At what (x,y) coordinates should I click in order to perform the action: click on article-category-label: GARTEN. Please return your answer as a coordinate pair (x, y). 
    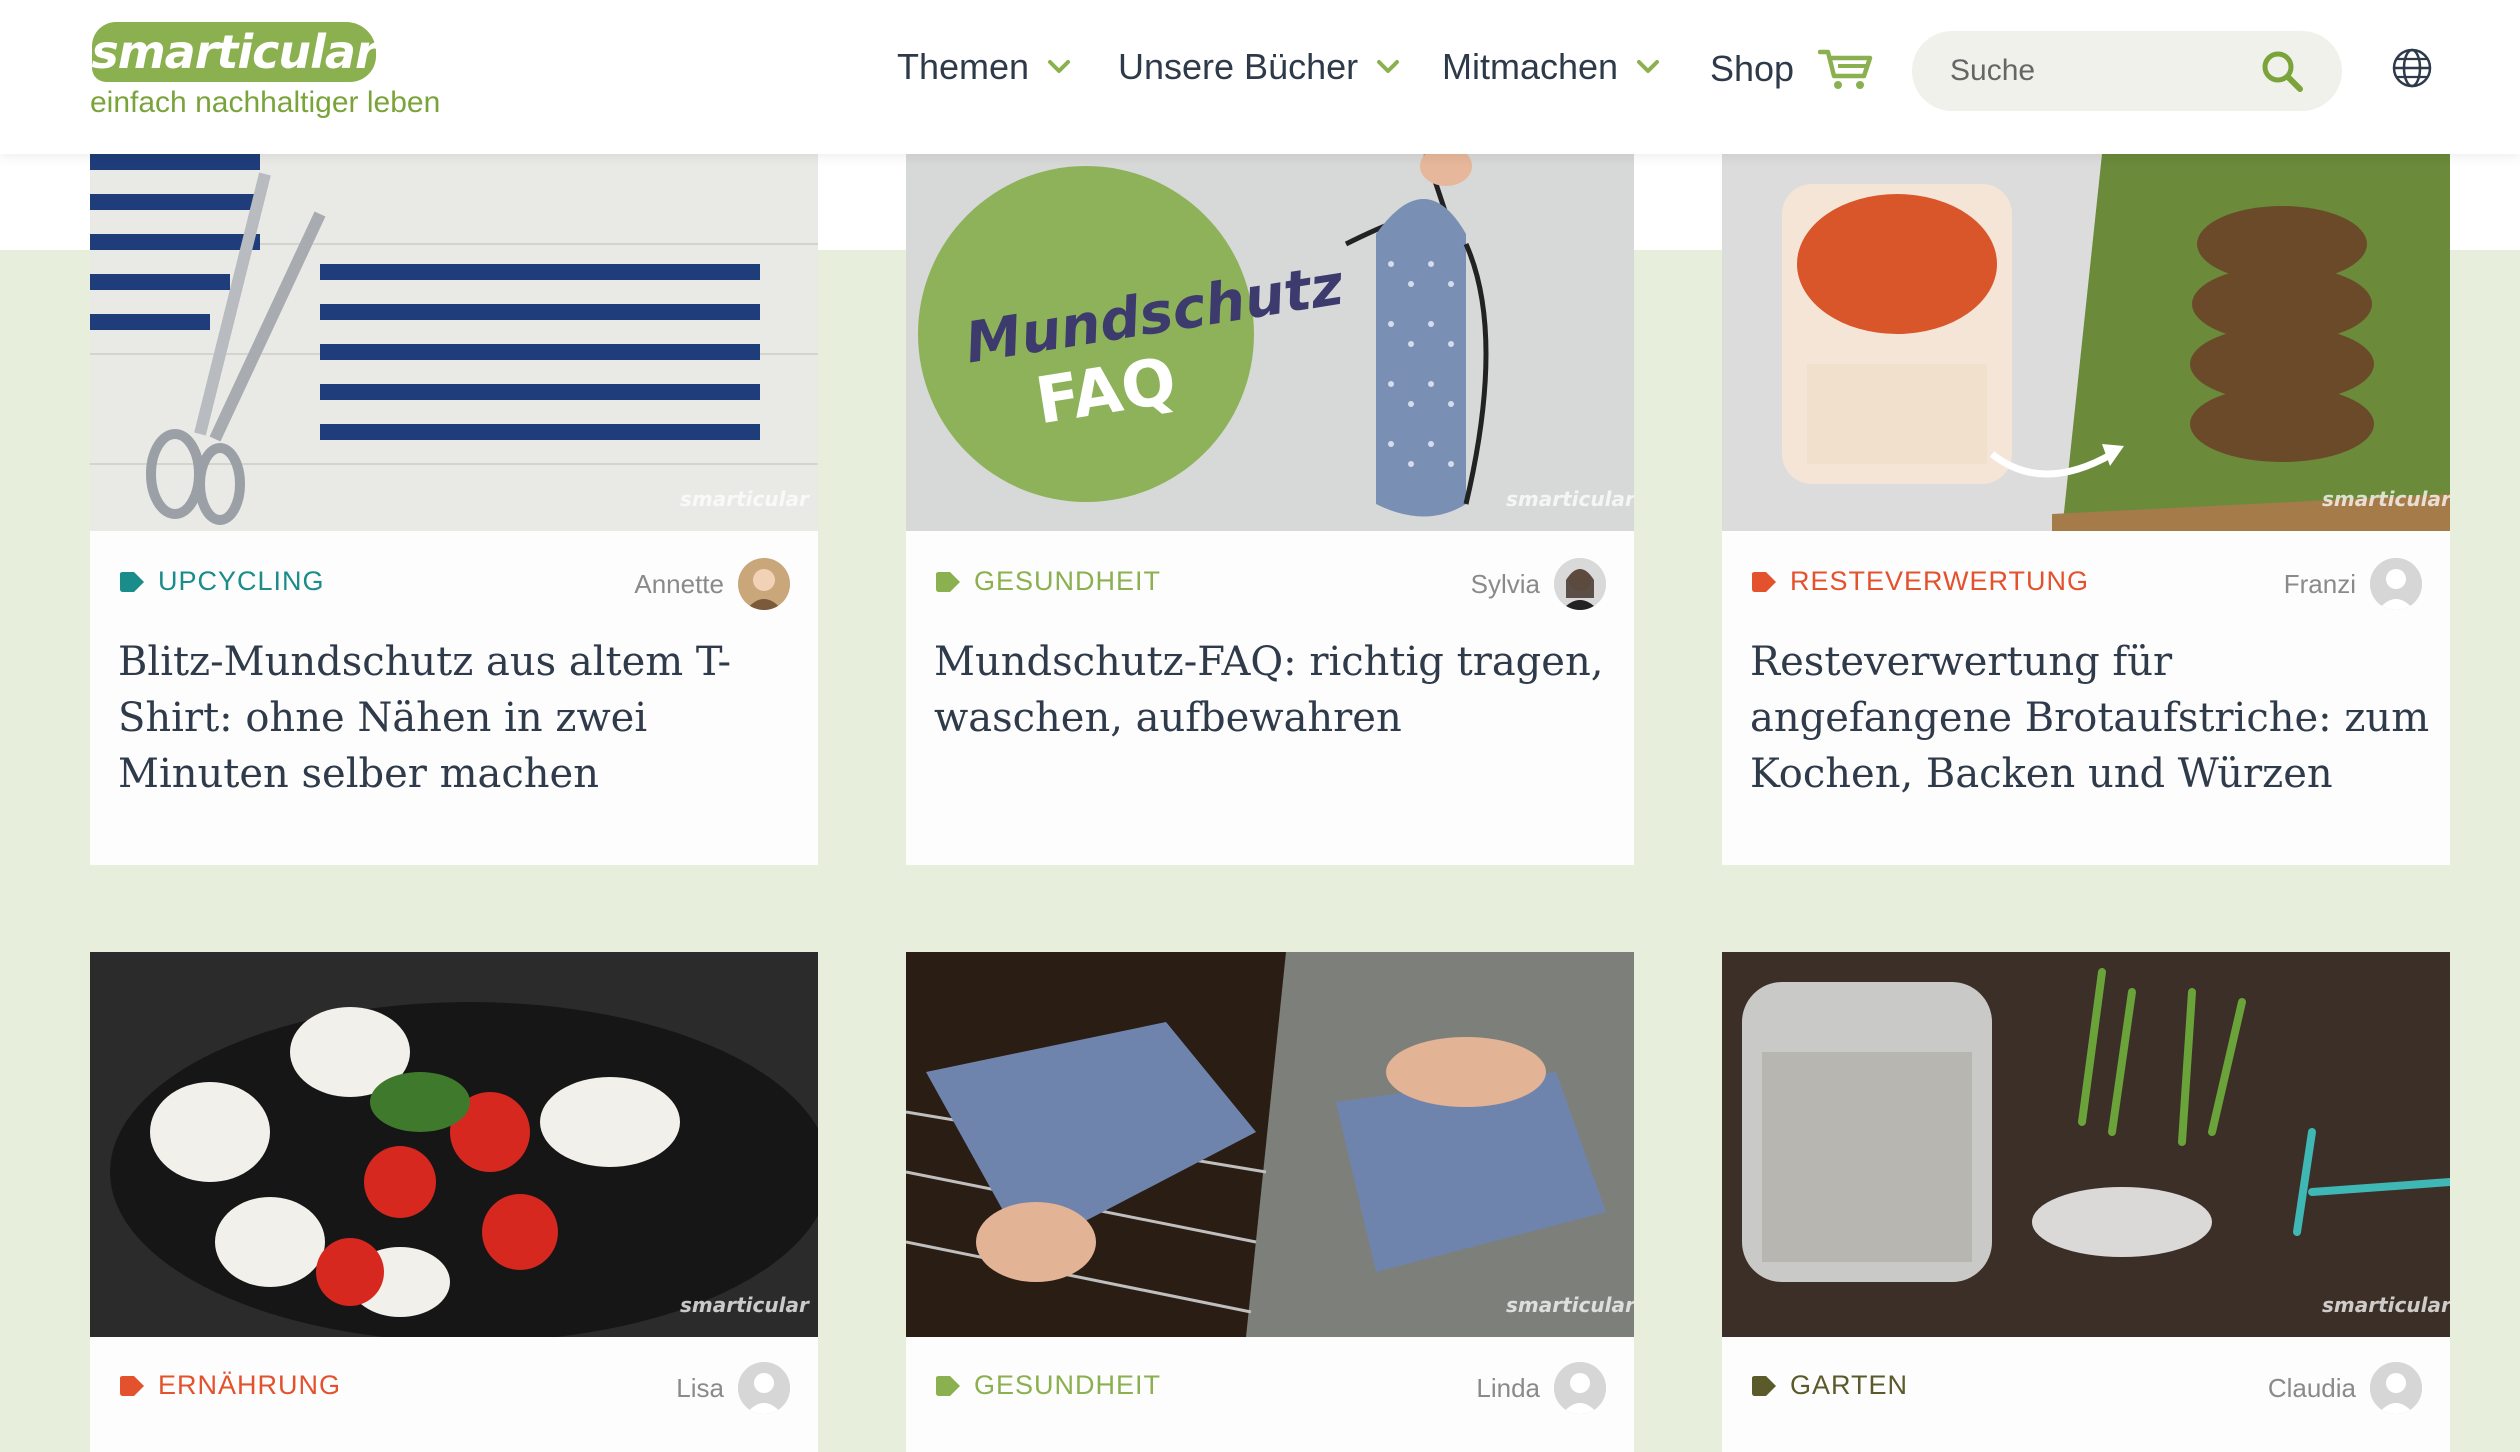
    Looking at the image, I should click on (1849, 1385).